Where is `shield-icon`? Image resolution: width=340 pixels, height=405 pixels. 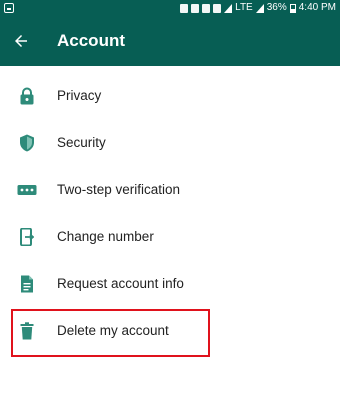
shield-icon is located at coordinates (27, 143).